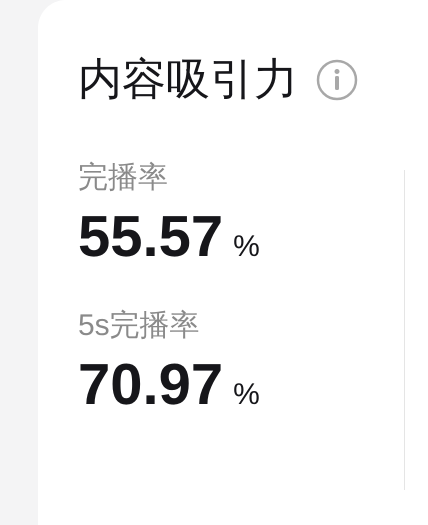 This screenshot has width=428, height=525. I want to click on metric-label: 5s完播率, so click(139, 326).